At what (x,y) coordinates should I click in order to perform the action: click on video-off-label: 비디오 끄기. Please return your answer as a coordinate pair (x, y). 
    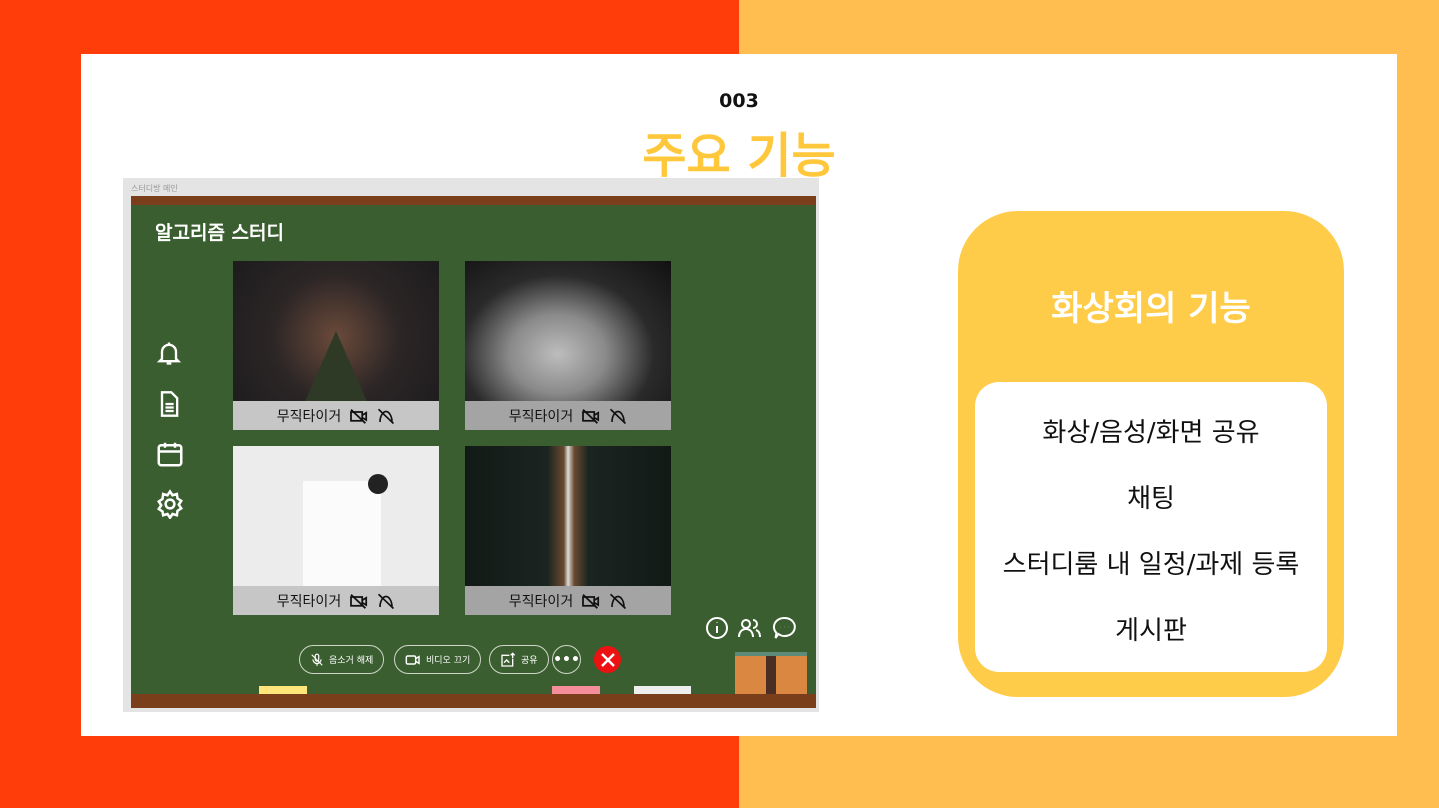
    Looking at the image, I should click on (448, 661).